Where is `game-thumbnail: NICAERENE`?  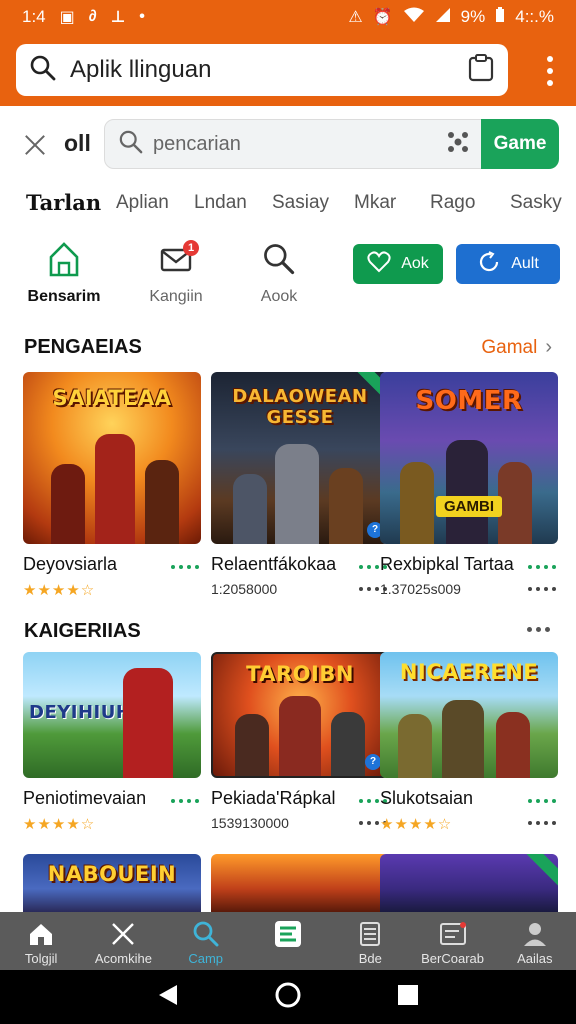 game-thumbnail: NICAERENE is located at coordinates (469, 715).